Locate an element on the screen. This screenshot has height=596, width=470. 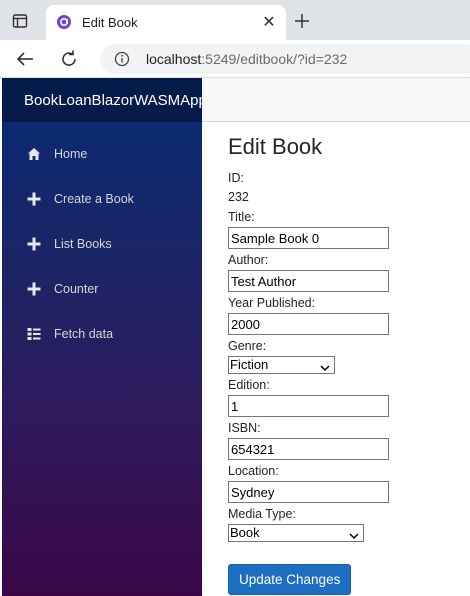
brand-bar: BookLoanBlazorWASMApp is located at coordinates (104, 100).